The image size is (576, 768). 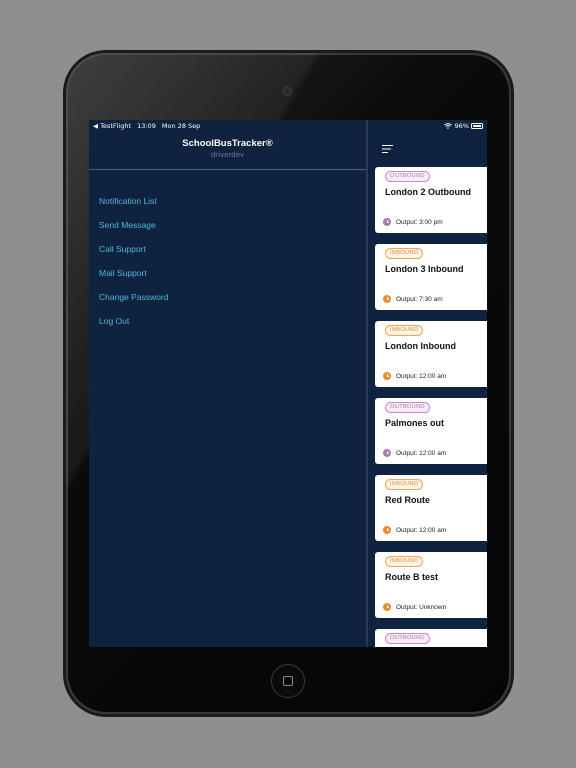 I want to click on route-time: Output: 7:30 am, so click(x=413, y=299).